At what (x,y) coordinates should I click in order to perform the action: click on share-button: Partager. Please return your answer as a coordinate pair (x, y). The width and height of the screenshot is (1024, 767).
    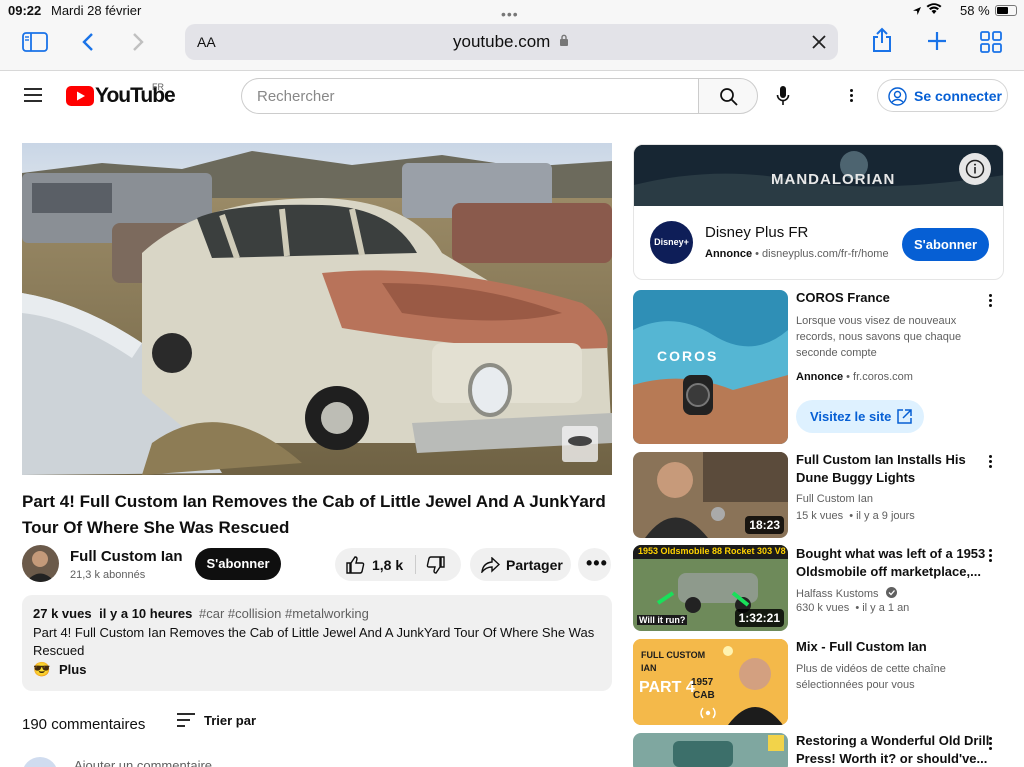
    Looking at the image, I should click on (520, 564).